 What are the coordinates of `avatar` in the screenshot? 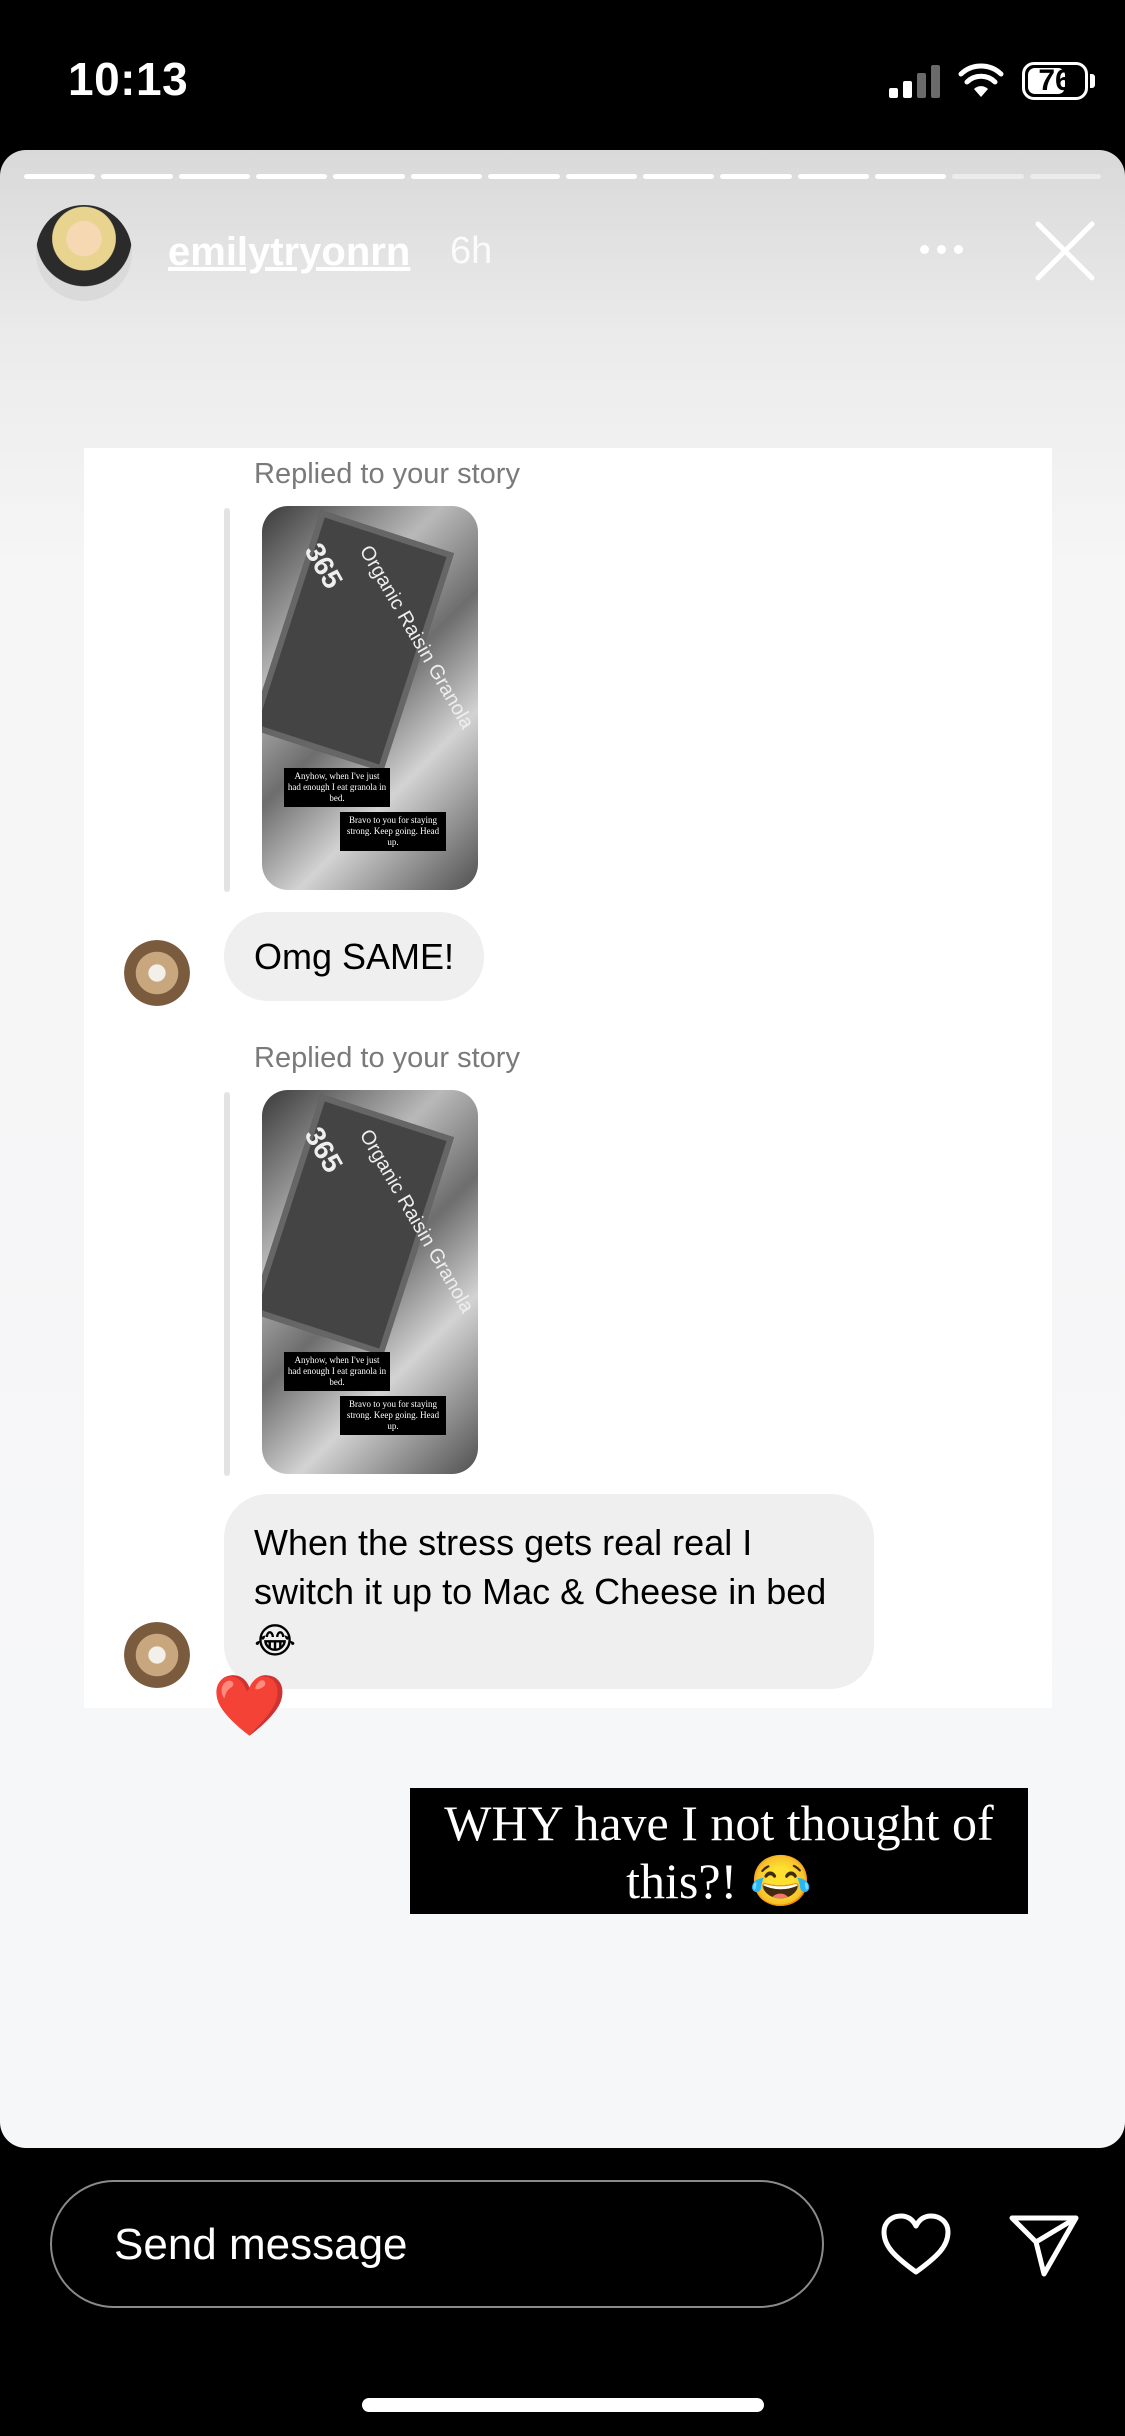 It's located at (84, 253).